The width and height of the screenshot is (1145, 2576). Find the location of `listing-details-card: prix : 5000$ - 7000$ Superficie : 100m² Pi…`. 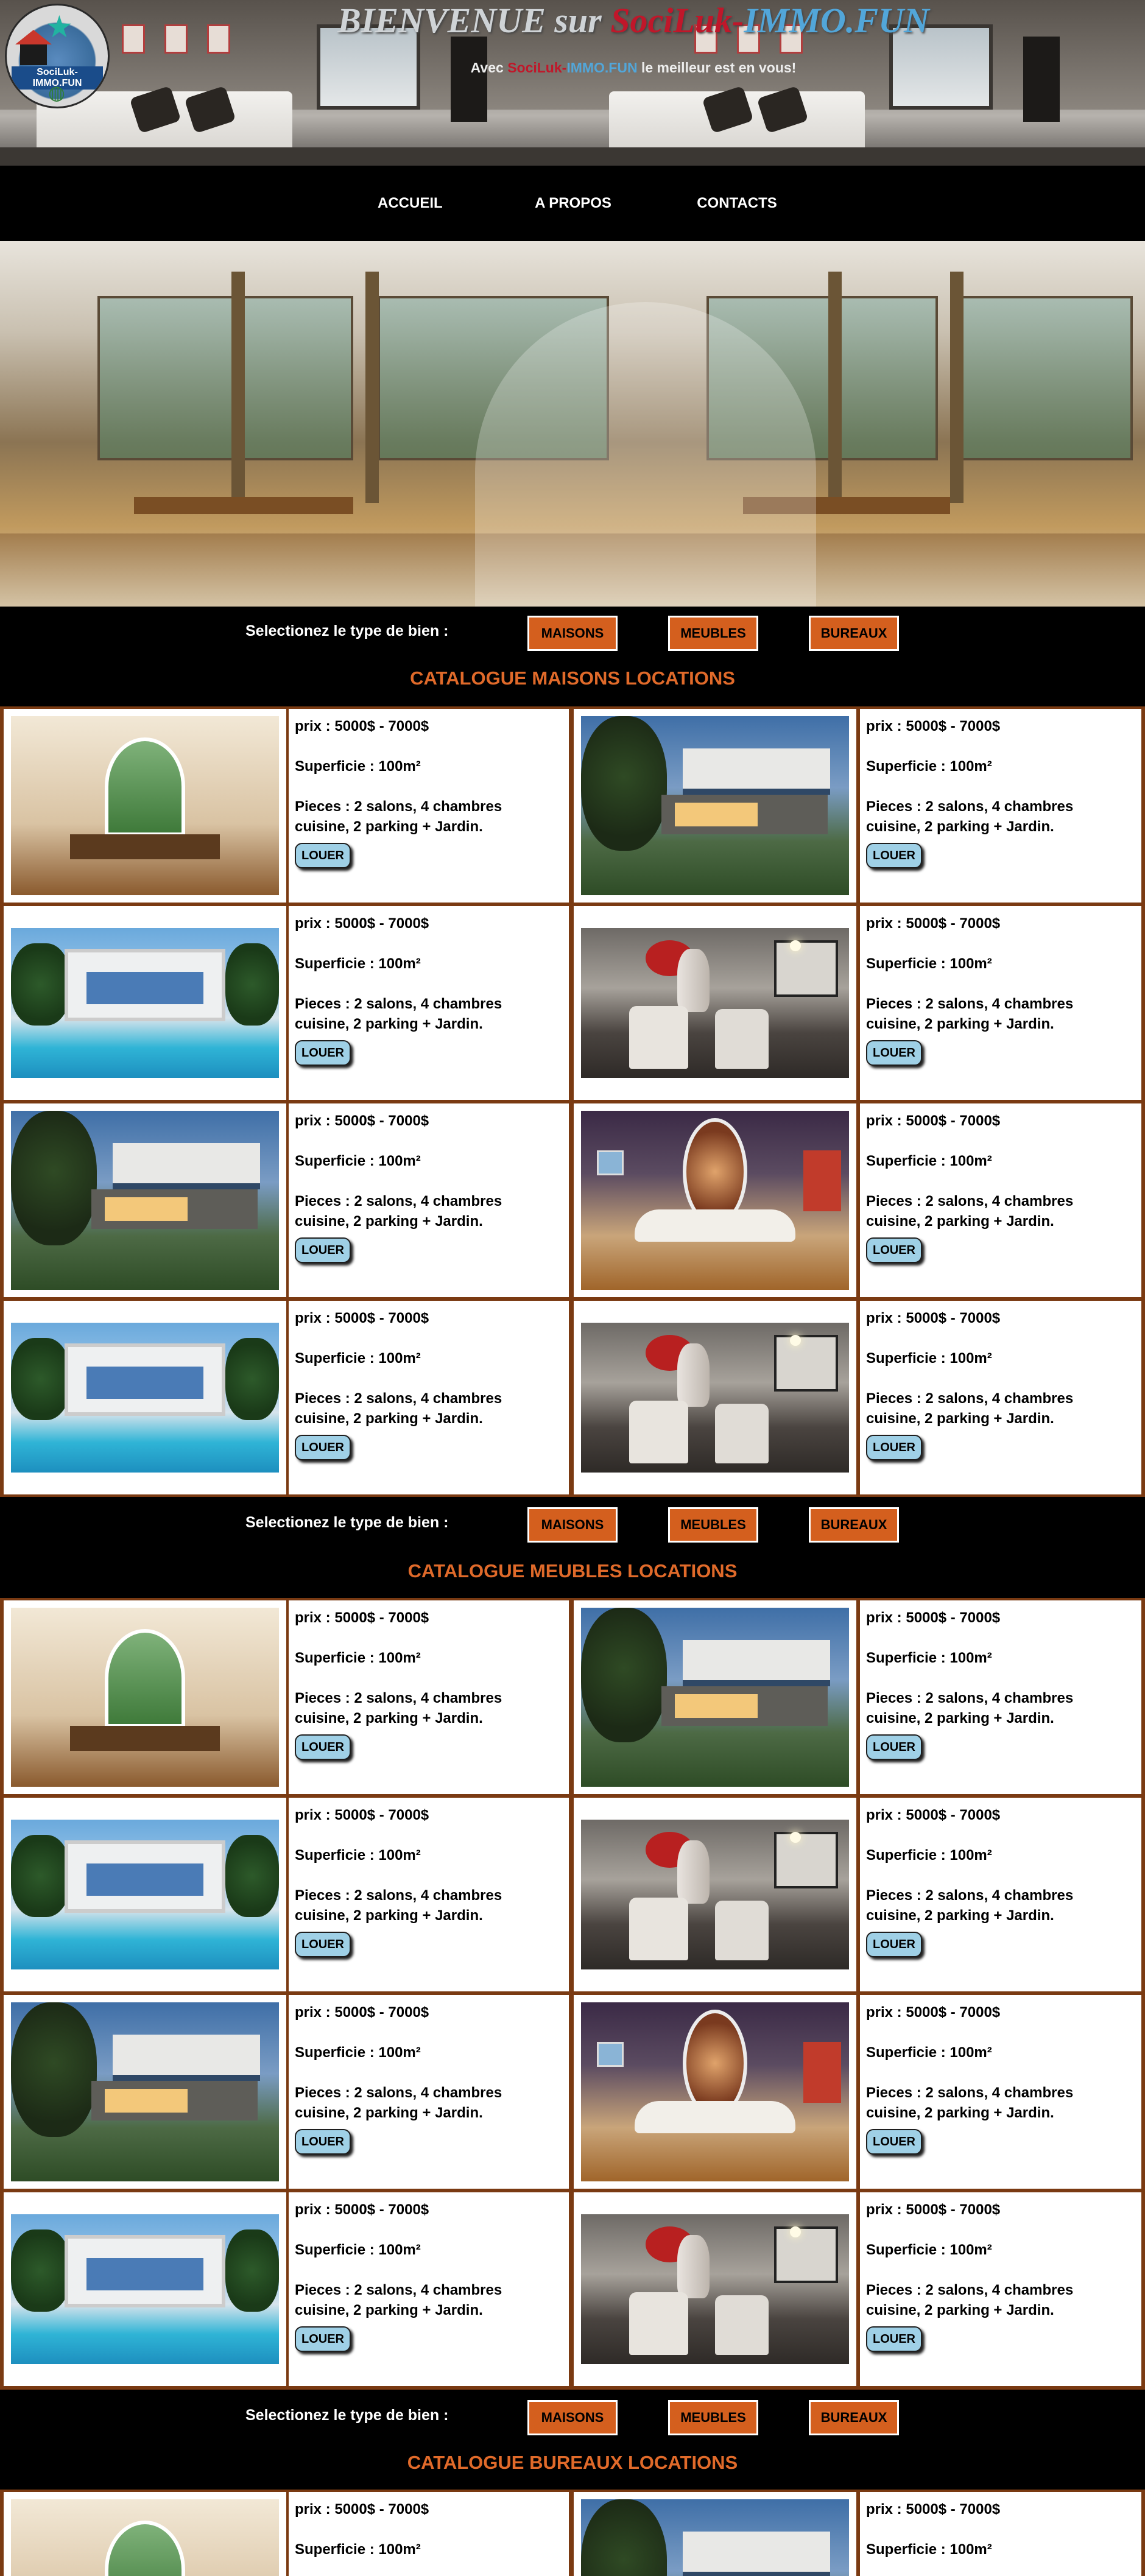

listing-details-card: prix : 5000$ - 7000$ Superficie : 100m² Pi… is located at coordinates (1000, 1200).